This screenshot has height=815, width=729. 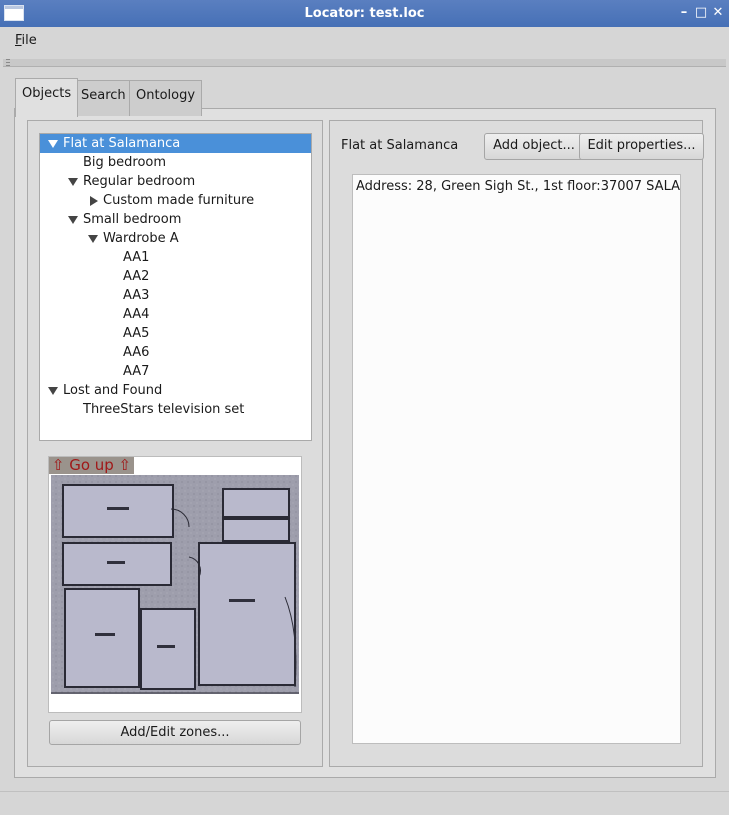 What do you see at coordinates (701, 13) in the screenshot?
I see `maximize-icon: □` at bounding box center [701, 13].